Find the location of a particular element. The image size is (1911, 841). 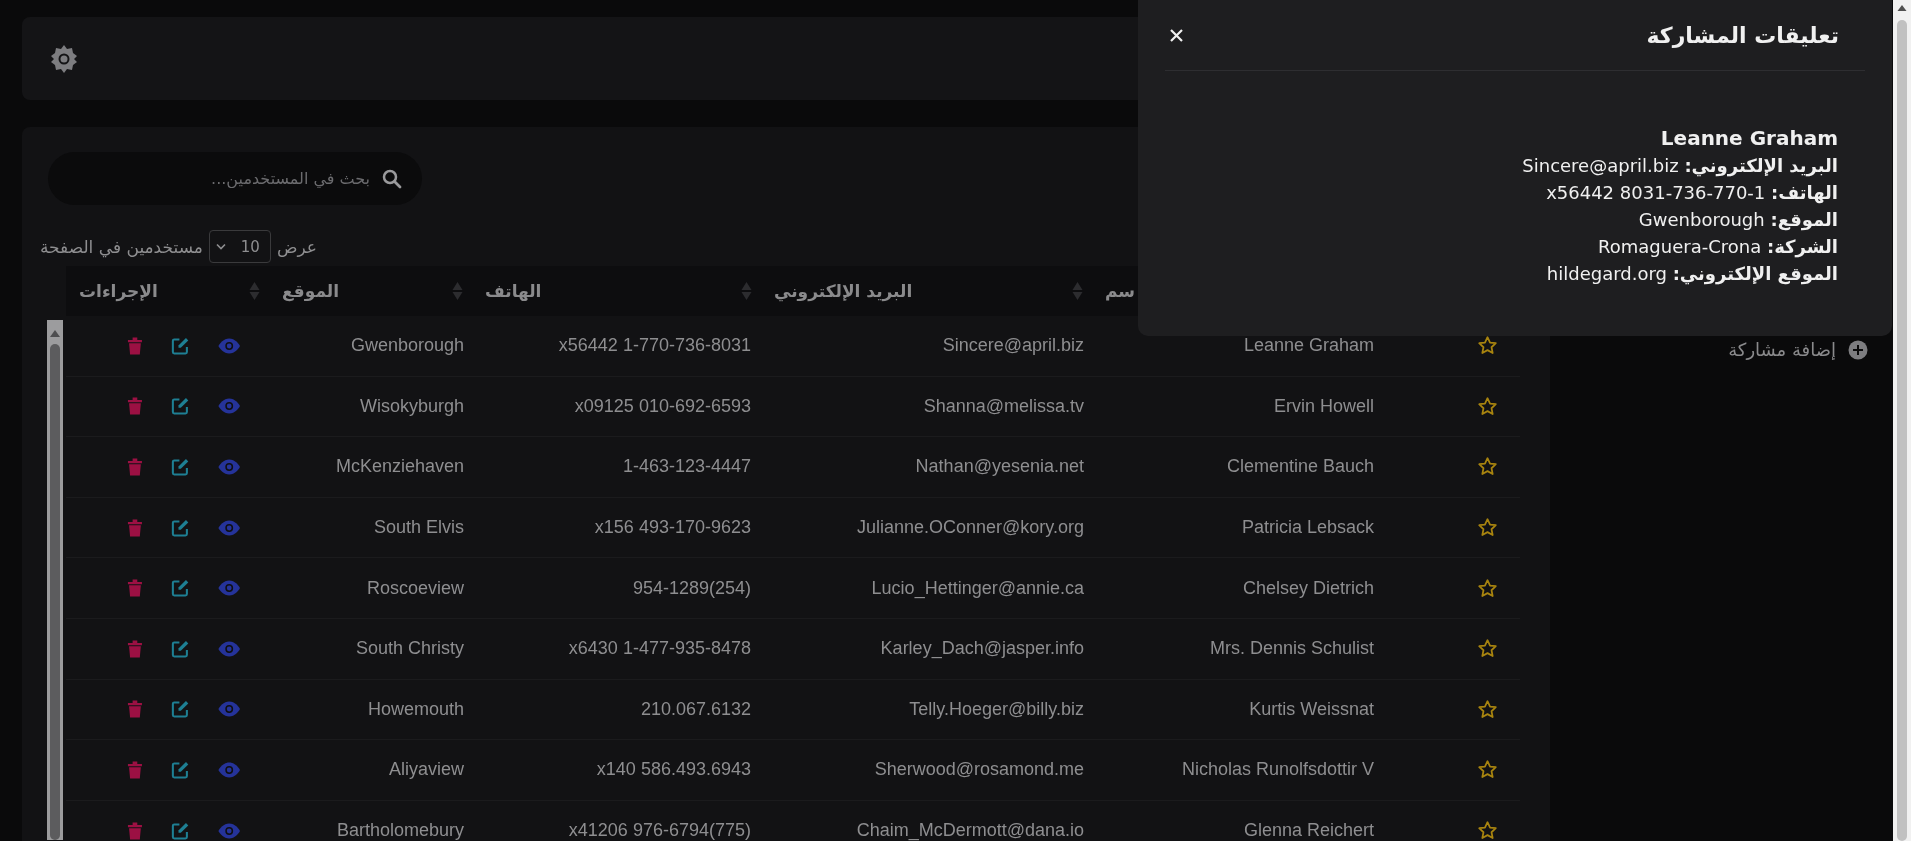

table-cell-text: Roscoeview is located at coordinates (415, 588).